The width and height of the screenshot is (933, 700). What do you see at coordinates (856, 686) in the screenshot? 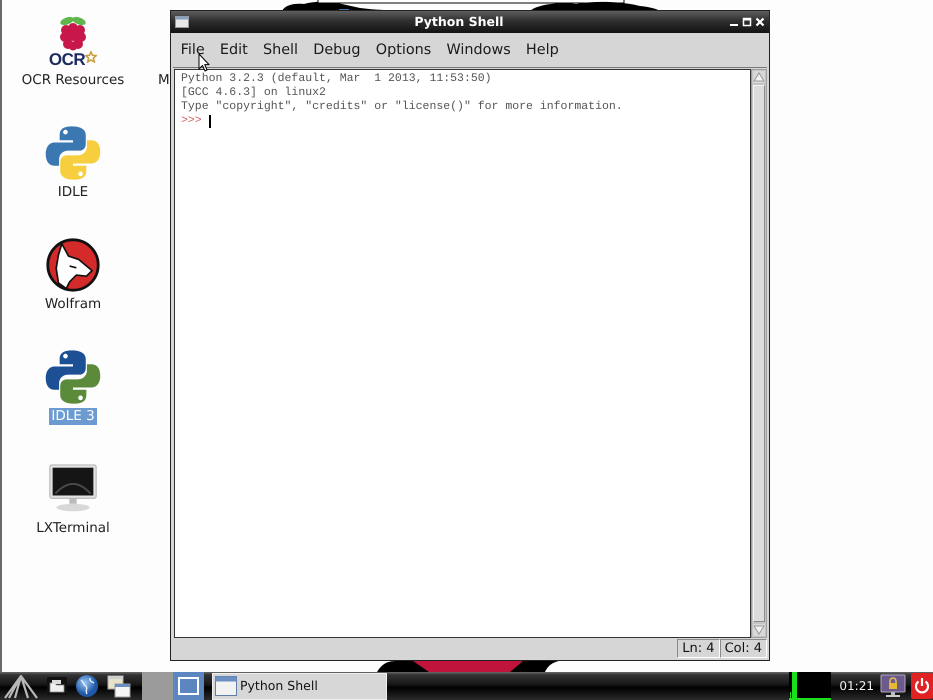
I see `clock: 01:21` at bounding box center [856, 686].